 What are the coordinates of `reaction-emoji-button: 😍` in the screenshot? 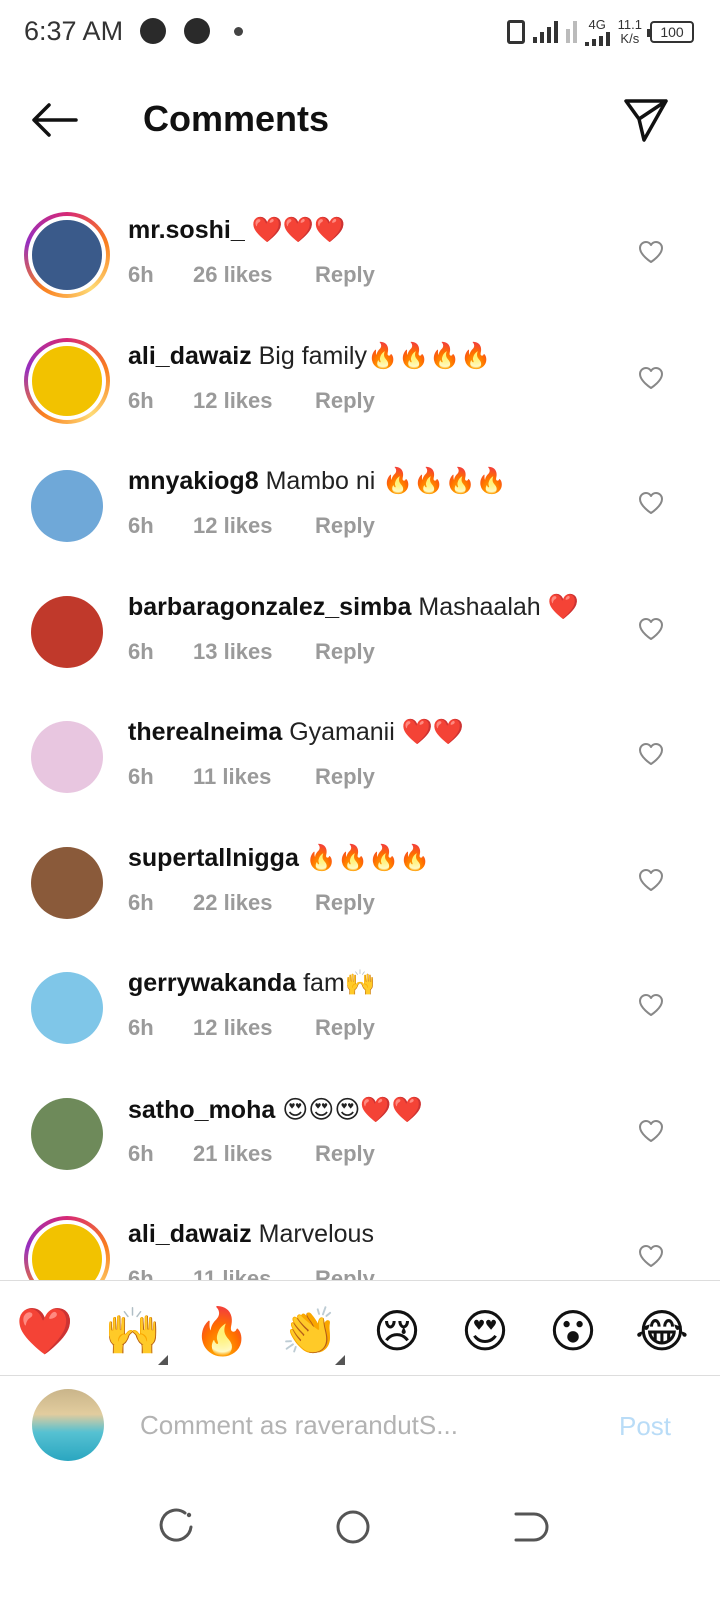 It's located at (485, 1331).